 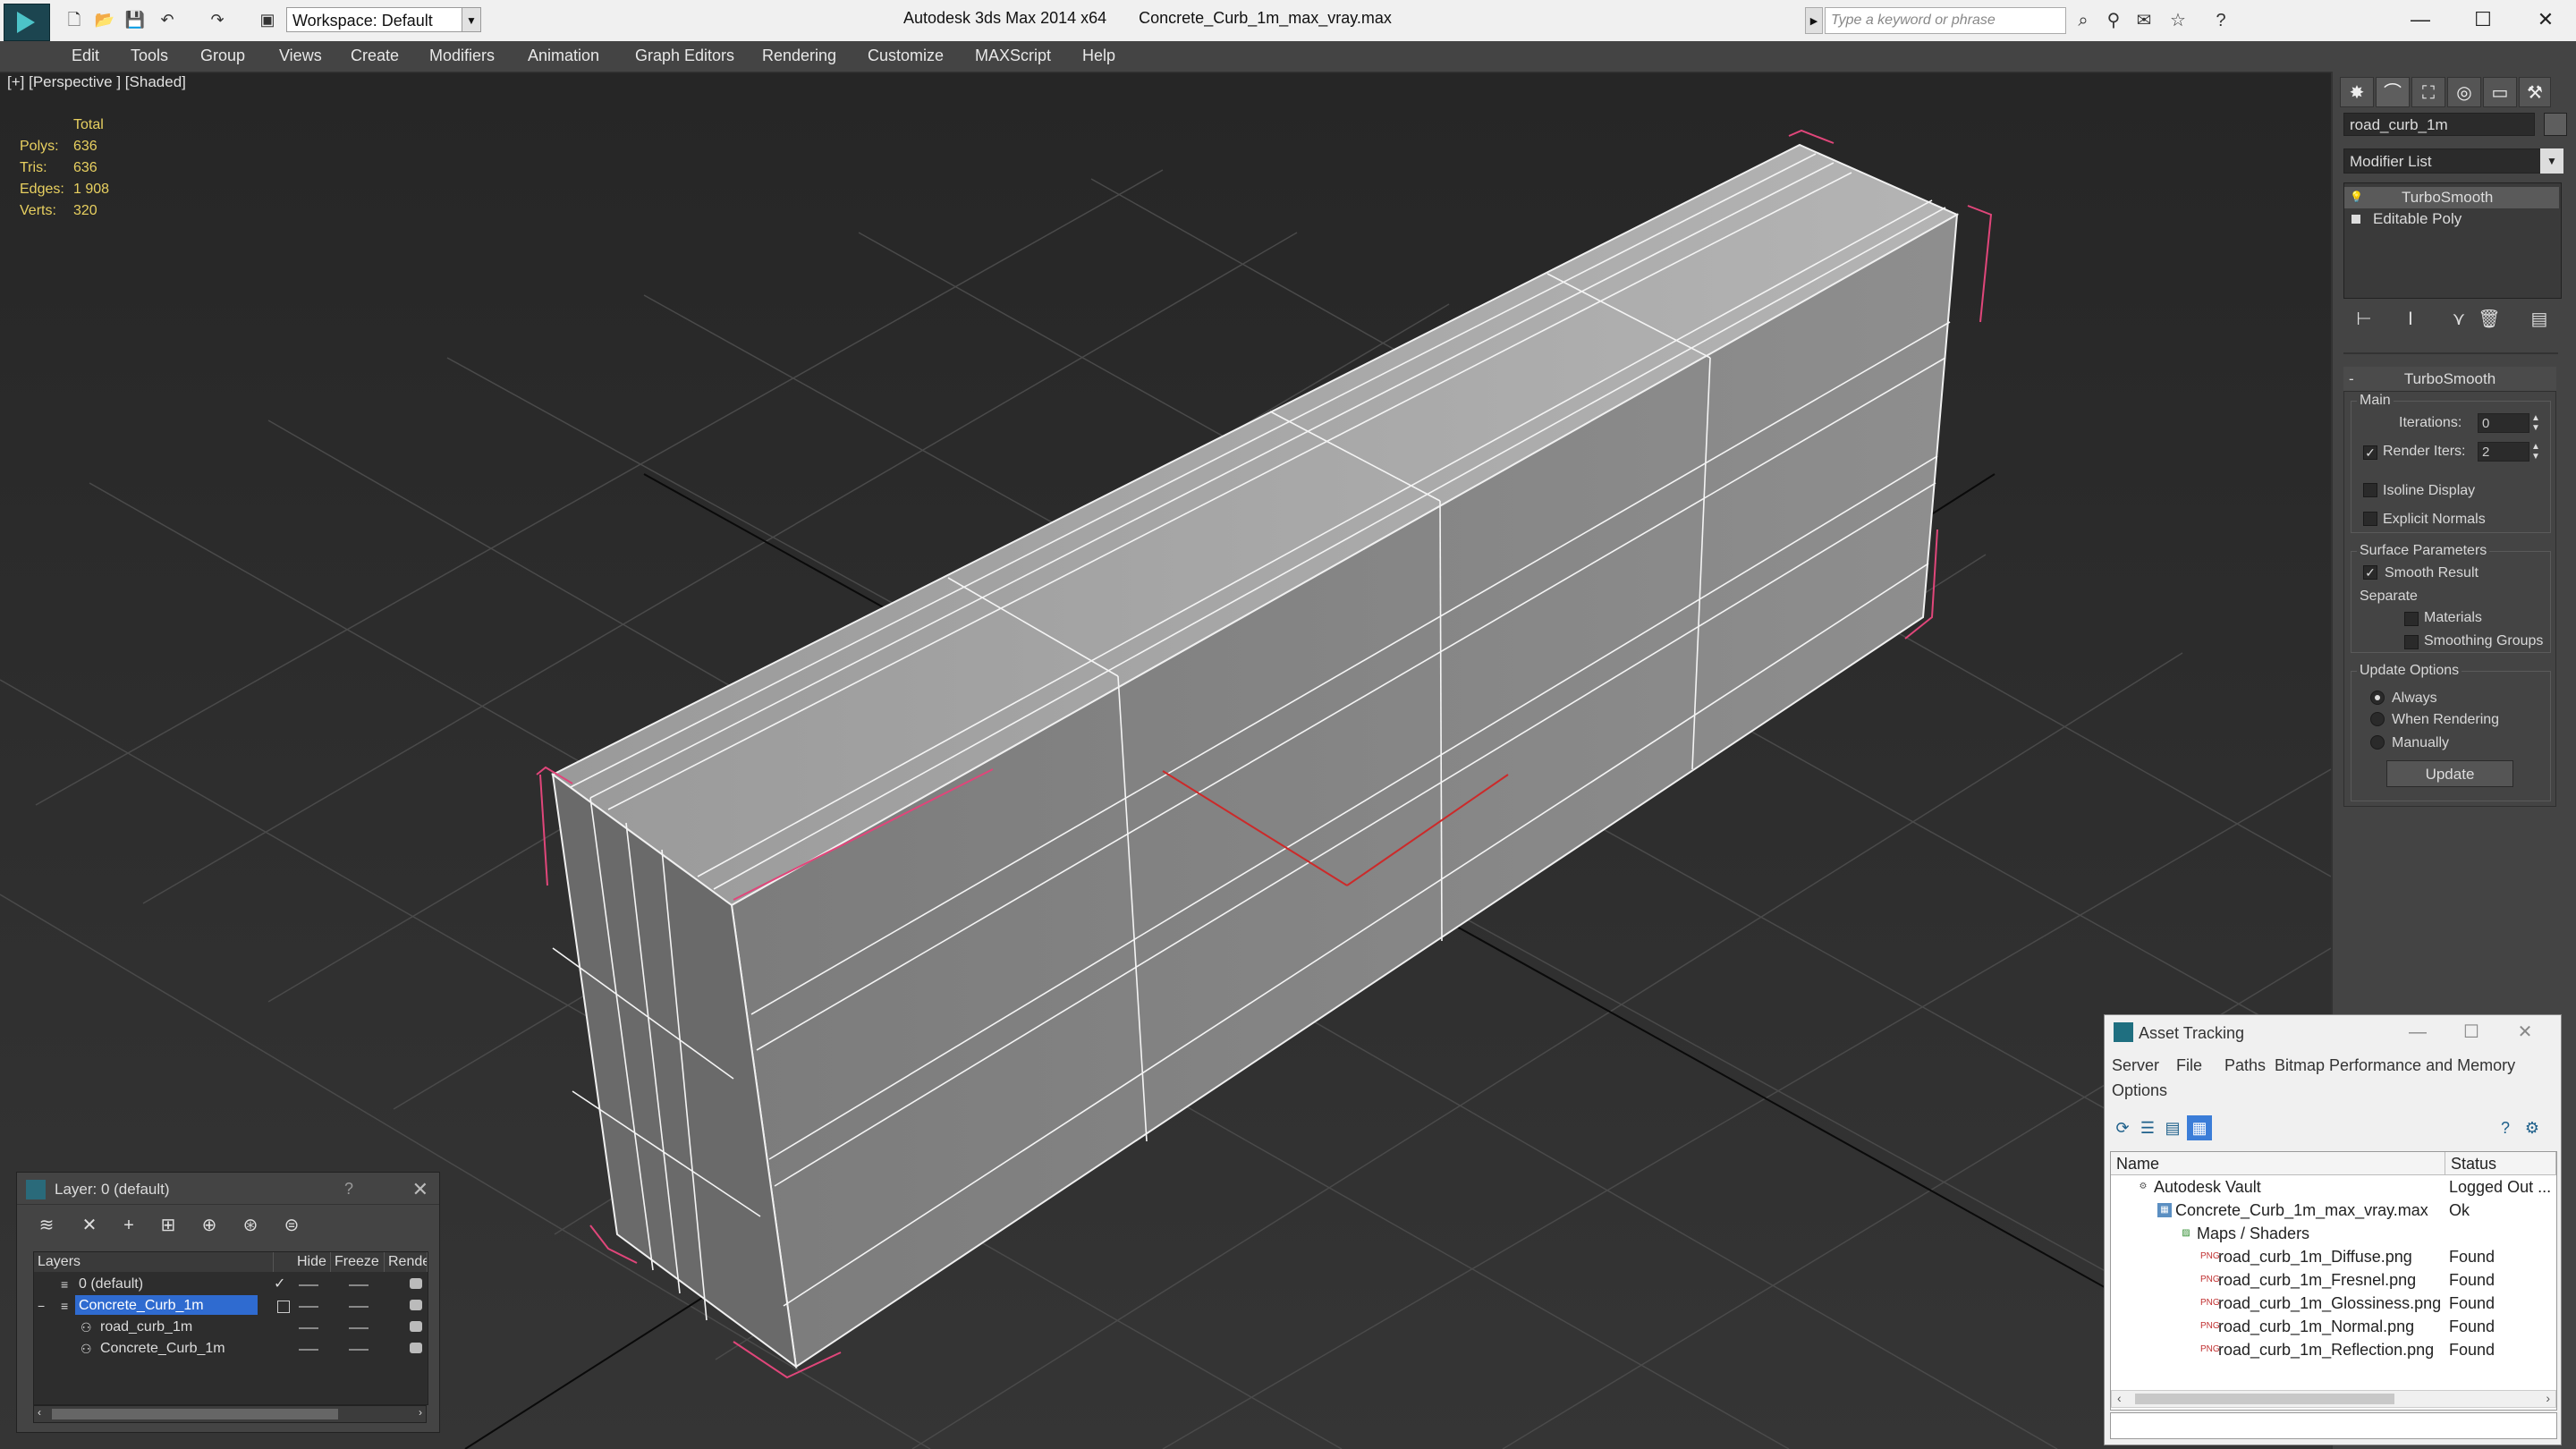 I want to click on menu-animation: Animation, so click(x=563, y=56).